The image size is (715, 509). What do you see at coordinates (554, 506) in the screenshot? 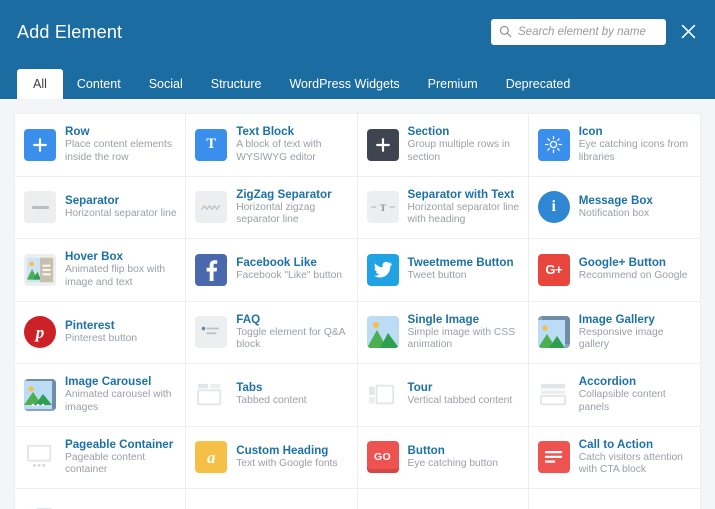
I see `blank-icon` at bounding box center [554, 506].